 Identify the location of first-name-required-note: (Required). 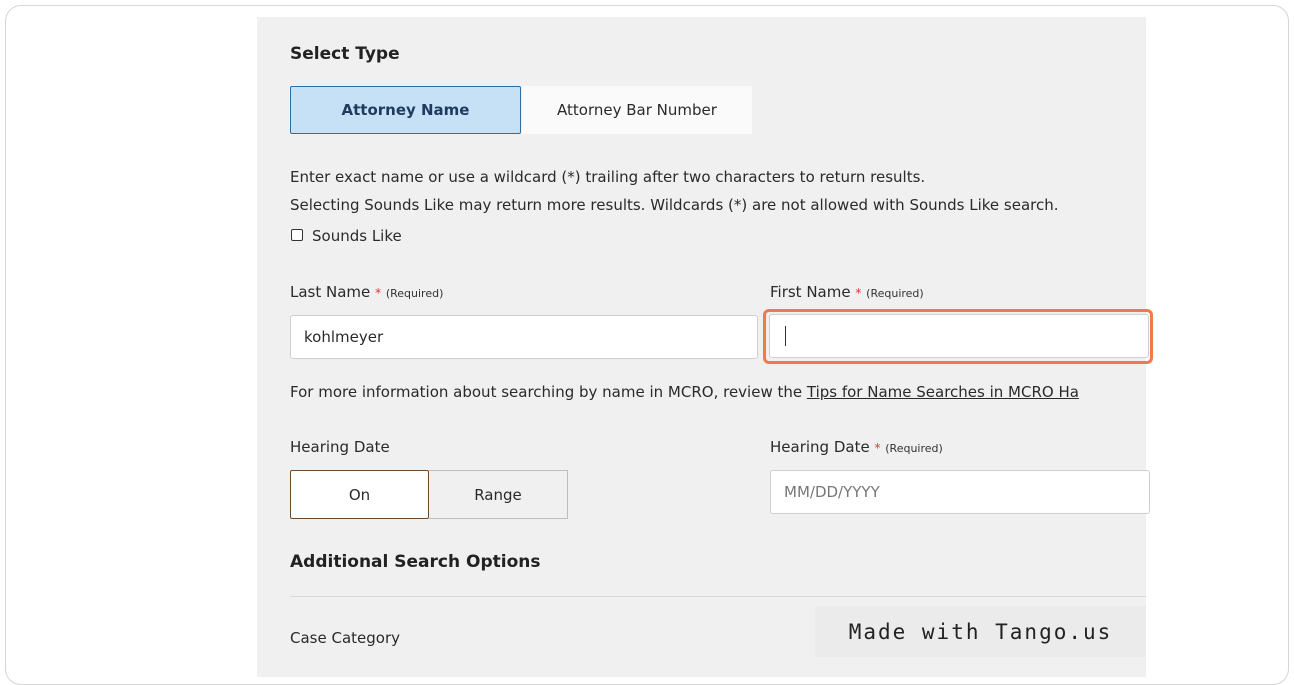
(895, 293).